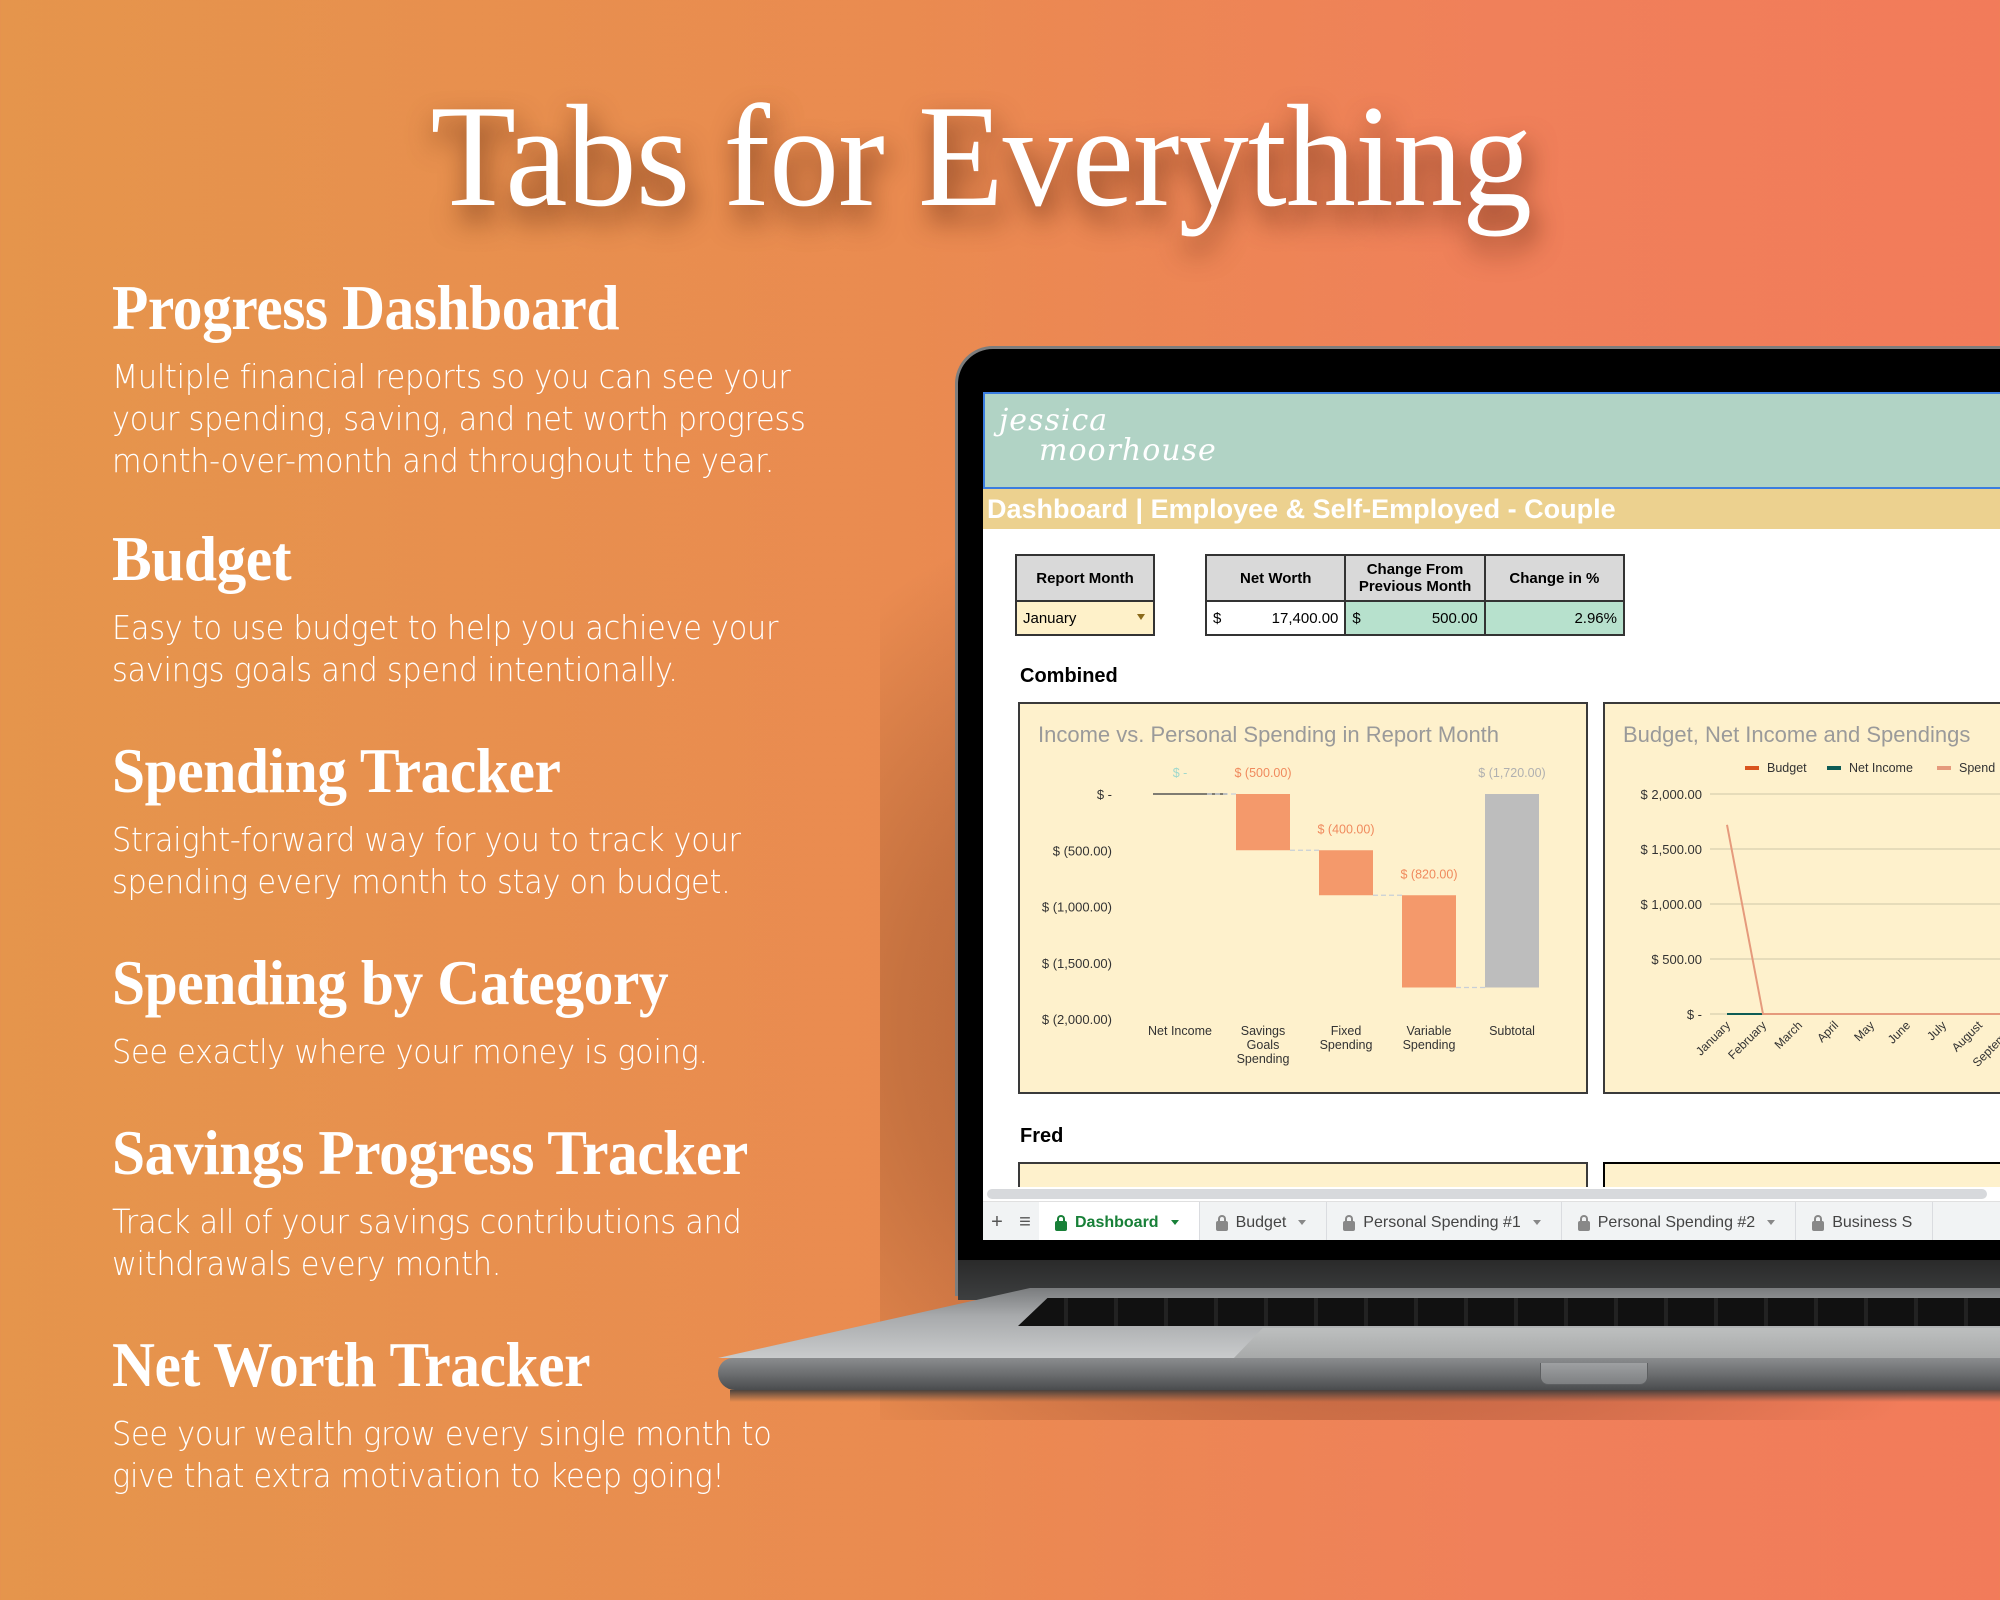  Describe the element at coordinates (1554, 618) in the screenshot. I see `change-pct-cell: 2.96%` at that location.